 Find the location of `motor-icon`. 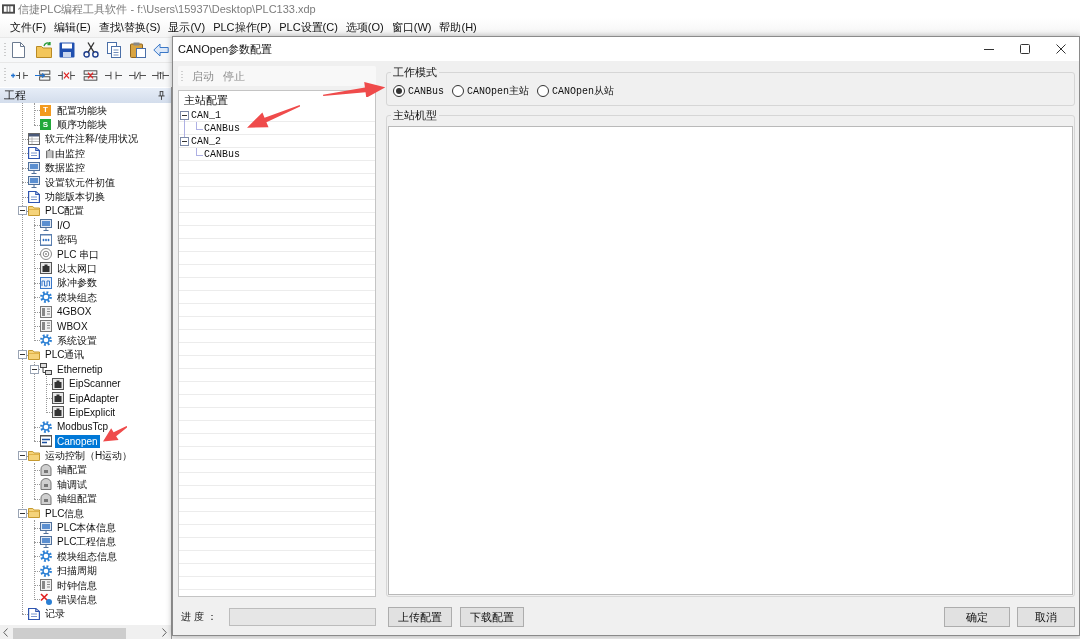

motor-icon is located at coordinates (46, 498).